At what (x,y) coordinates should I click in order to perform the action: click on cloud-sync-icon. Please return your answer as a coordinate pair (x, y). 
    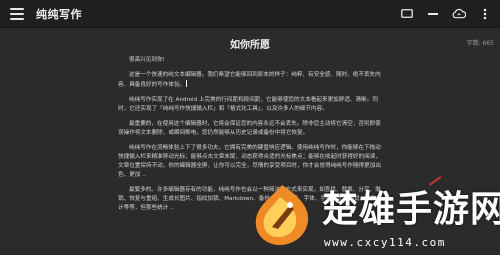
    Looking at the image, I should click on (459, 14).